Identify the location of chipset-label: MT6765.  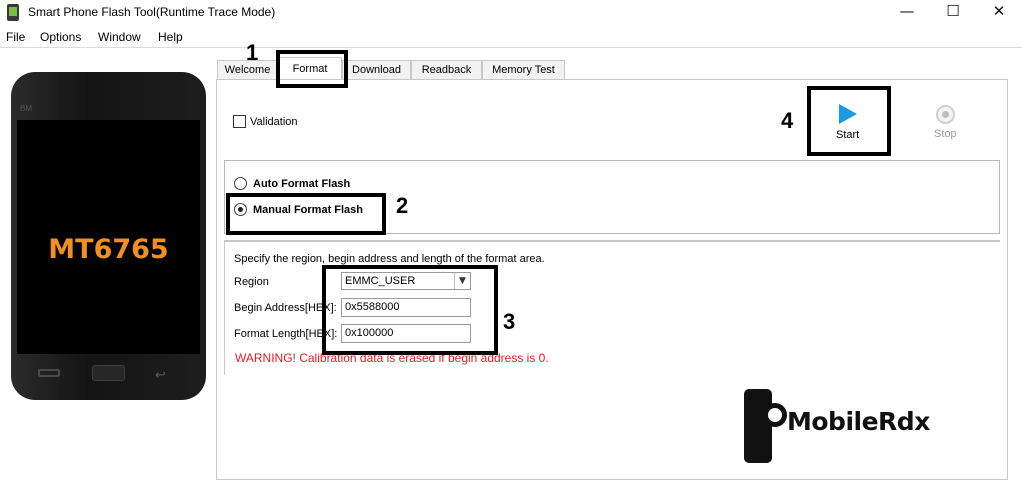
(108, 249).